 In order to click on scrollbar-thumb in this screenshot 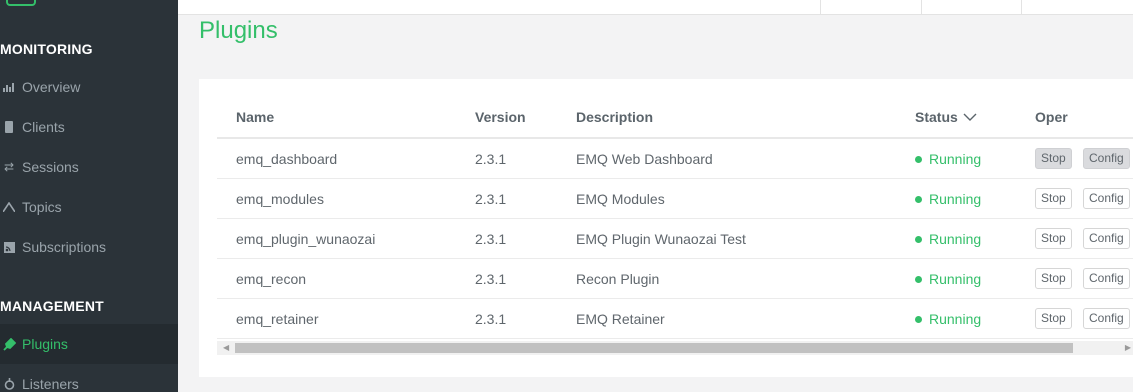, I will do `click(654, 348)`.